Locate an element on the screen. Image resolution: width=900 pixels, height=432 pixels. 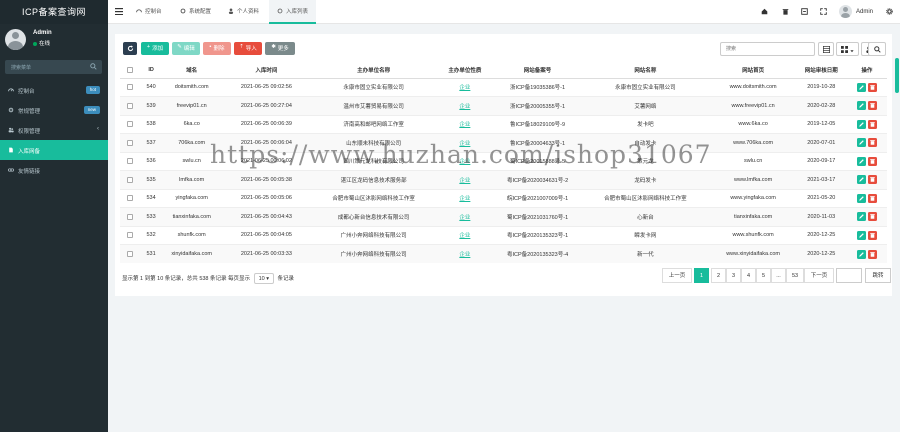
sidebar-search-input: 搜索菜单 is located at coordinates (53, 67).